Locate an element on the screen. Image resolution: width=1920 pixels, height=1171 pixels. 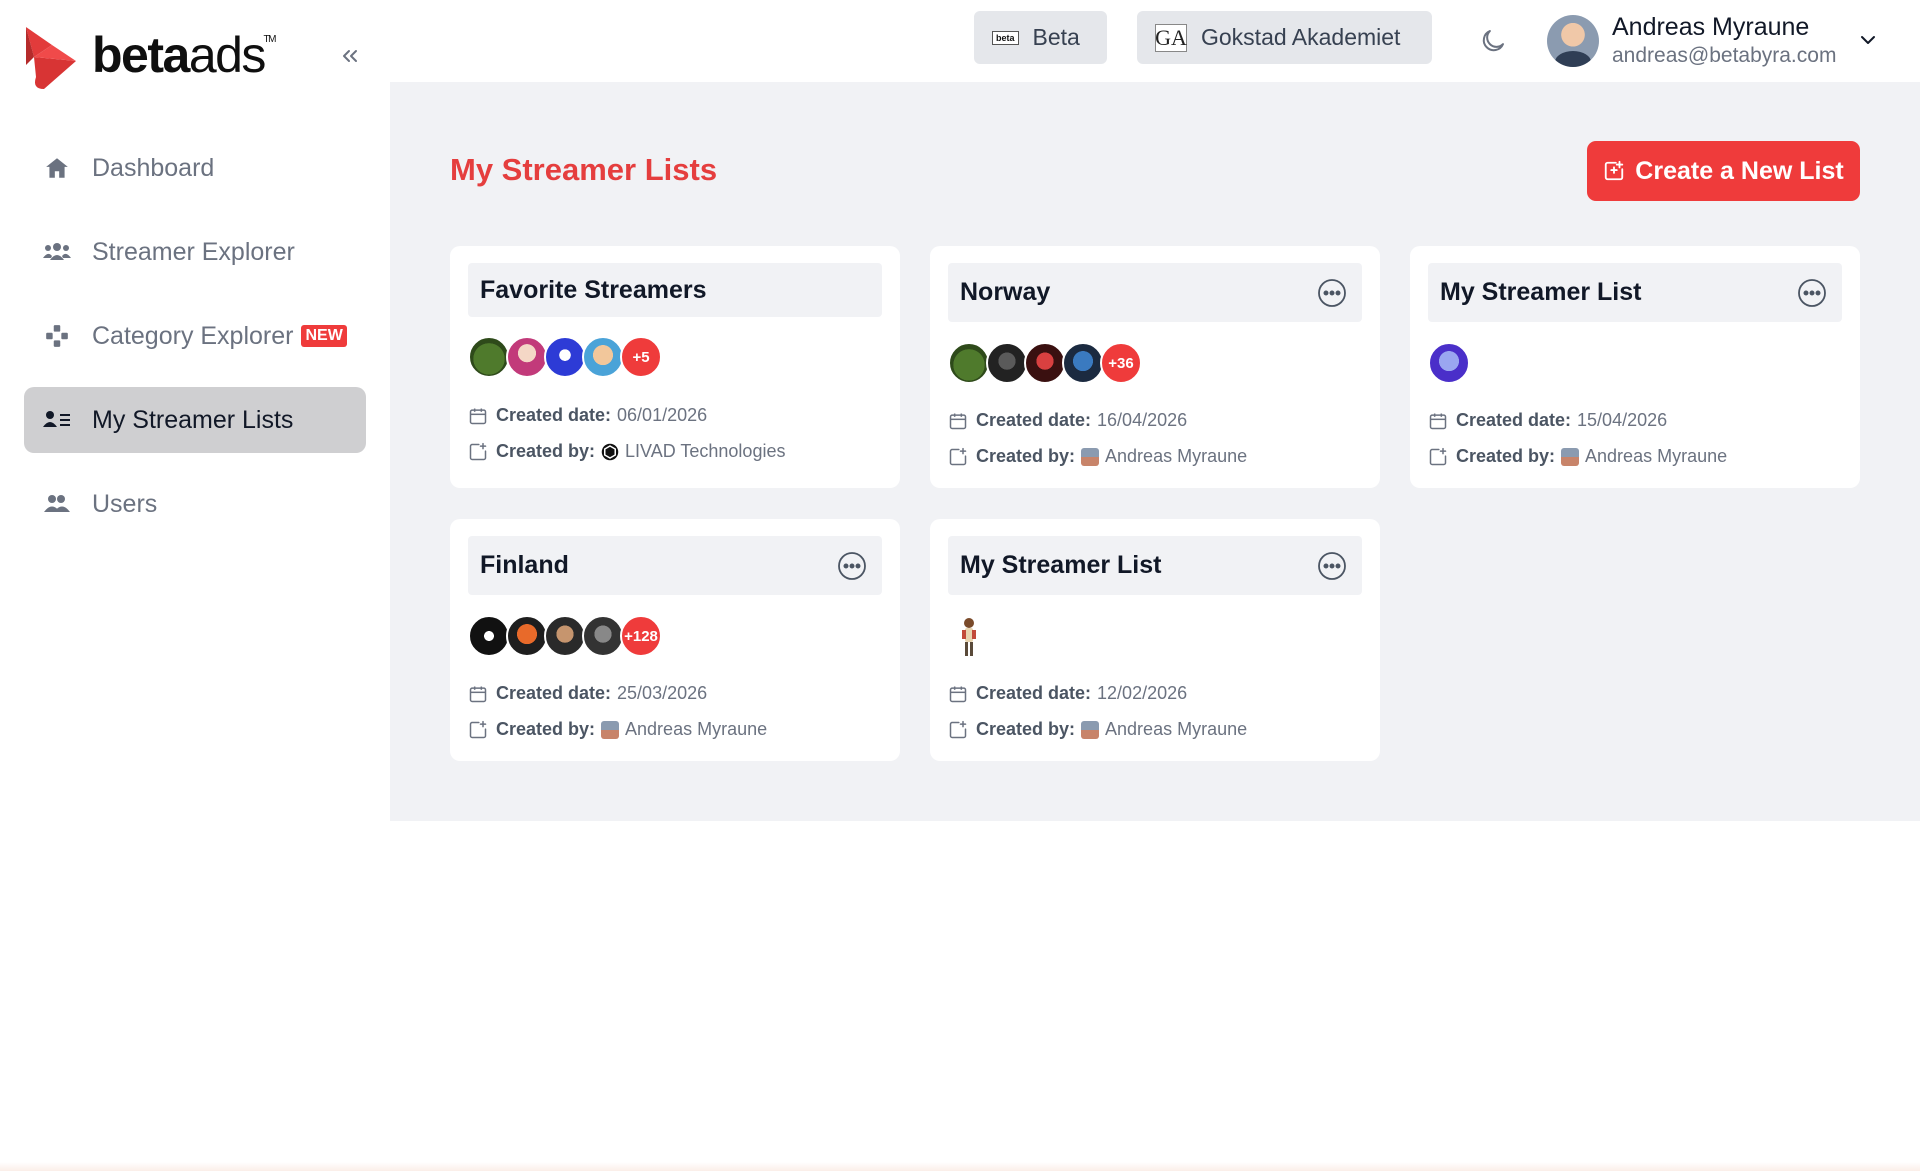
livad-logo-icon is located at coordinates (610, 451).